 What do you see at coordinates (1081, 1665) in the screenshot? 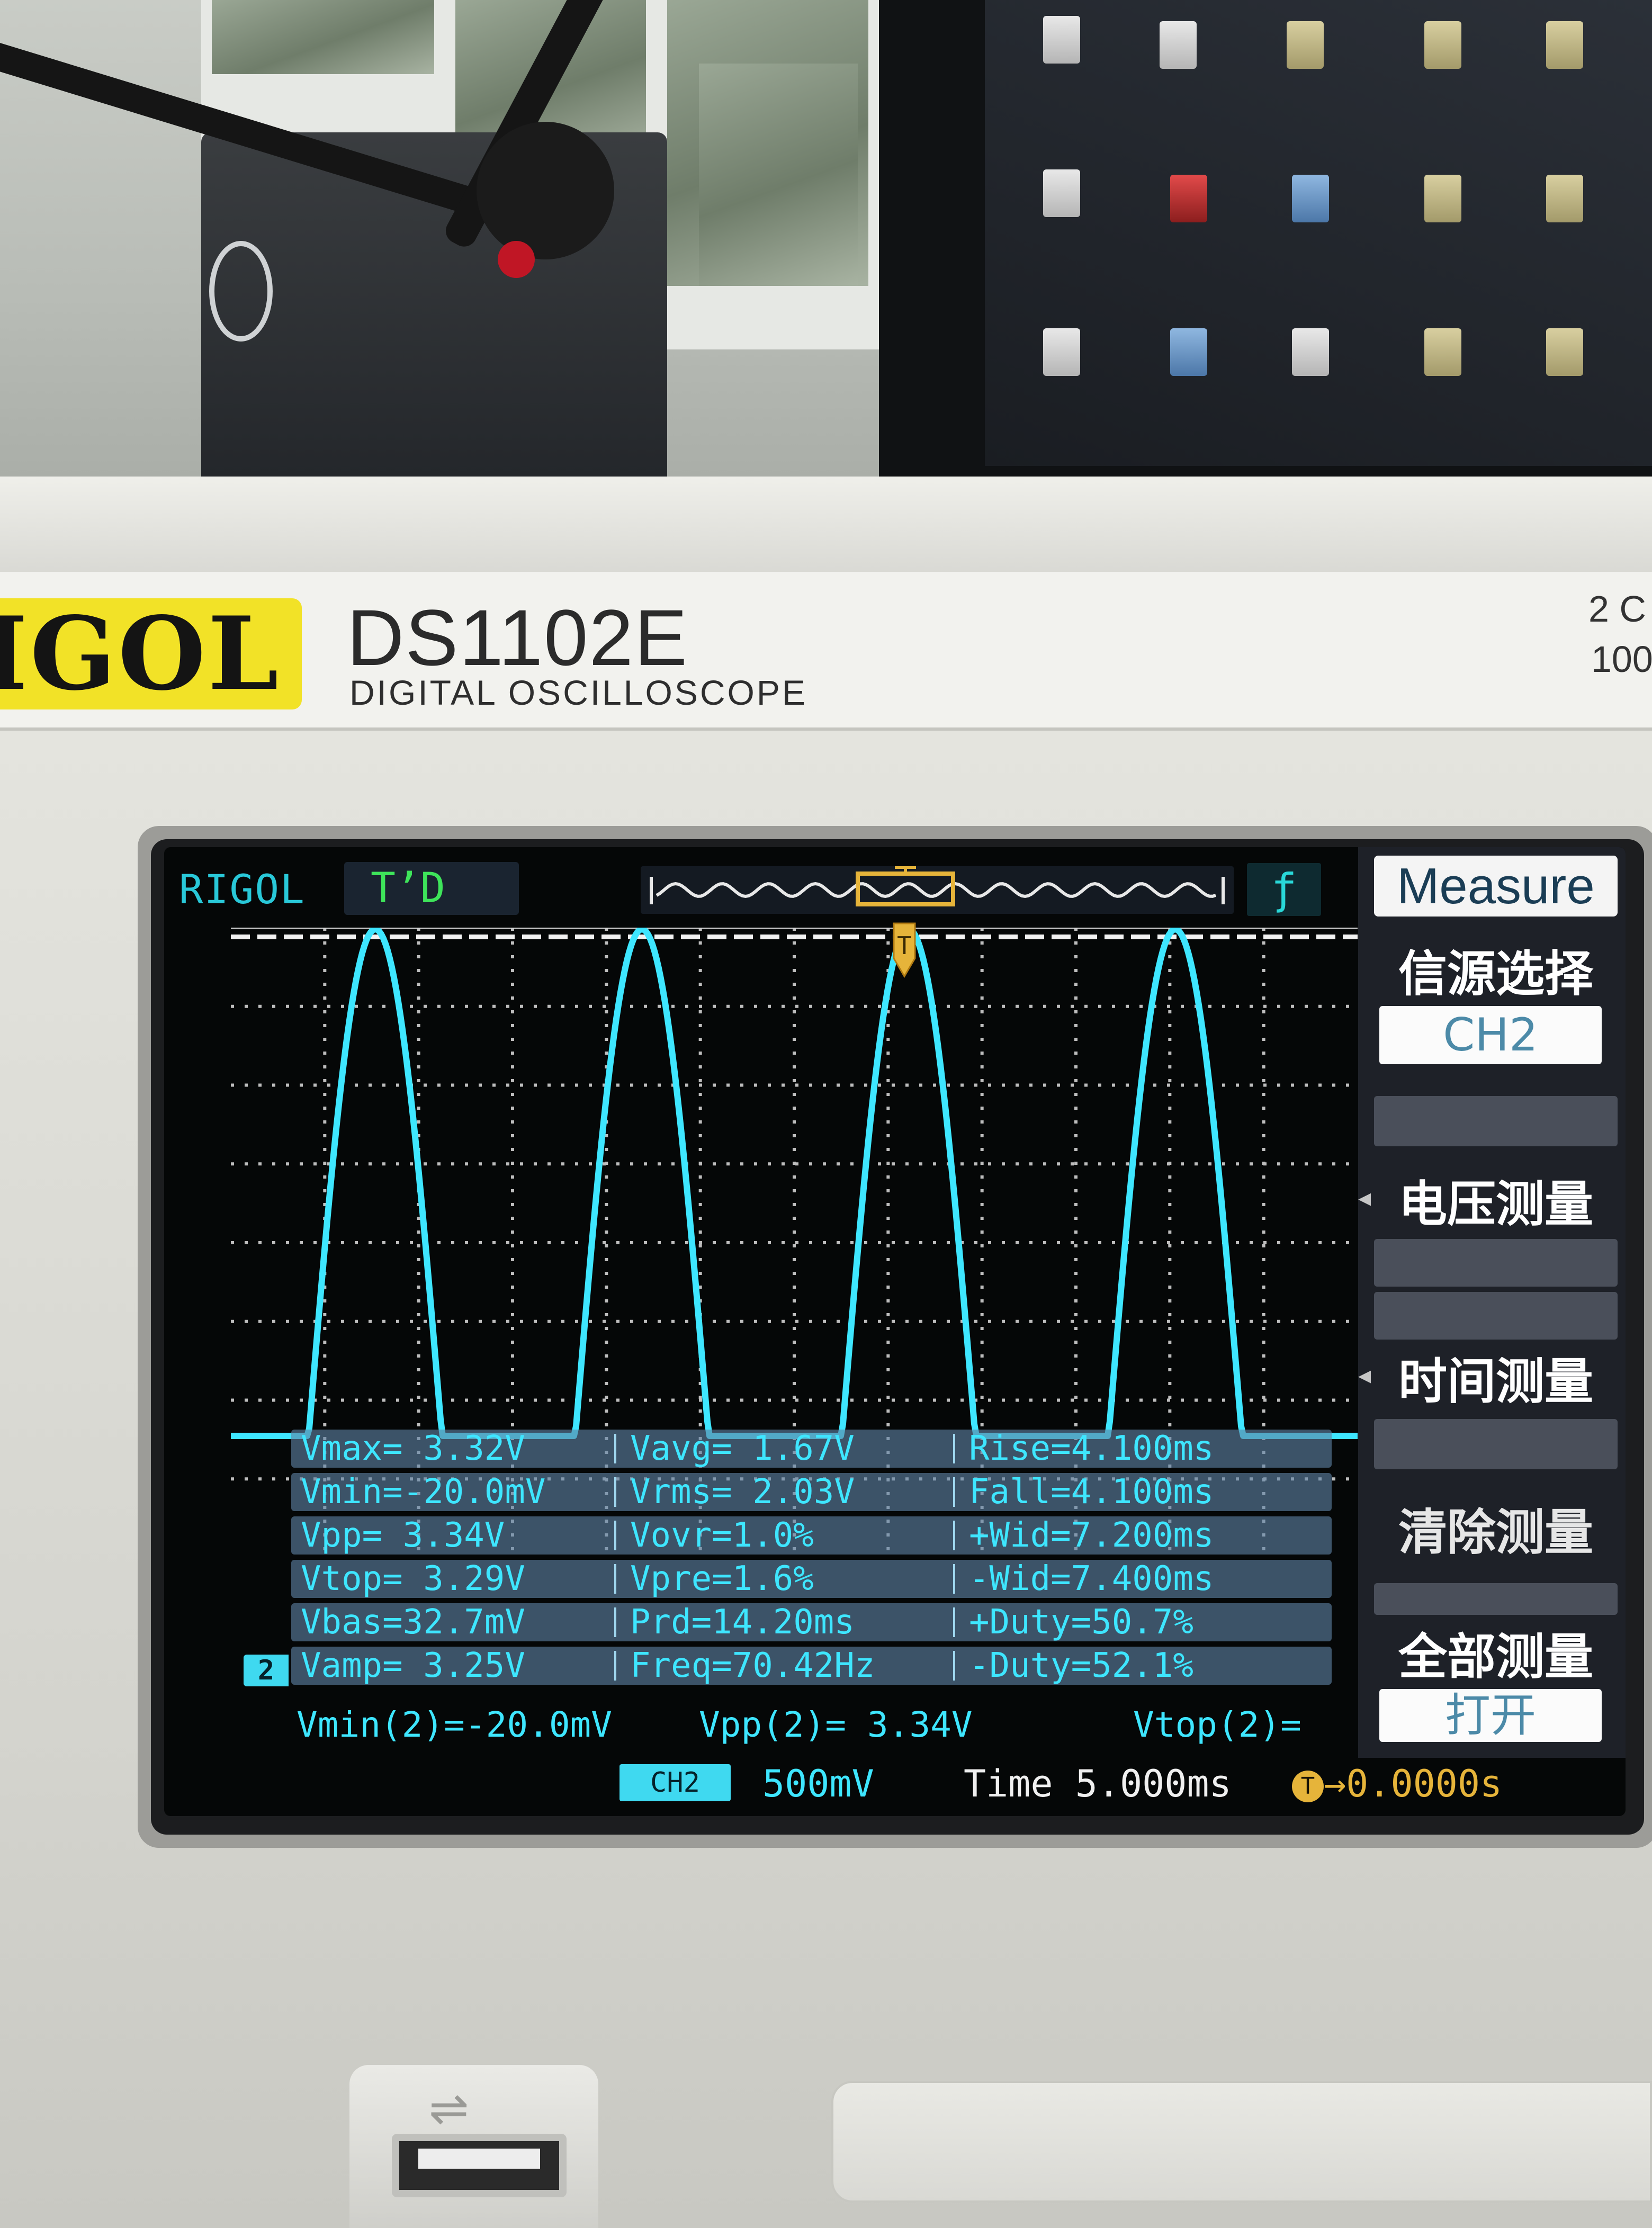
I see `measurement-neg-duty: -Duty=52.1%` at bounding box center [1081, 1665].